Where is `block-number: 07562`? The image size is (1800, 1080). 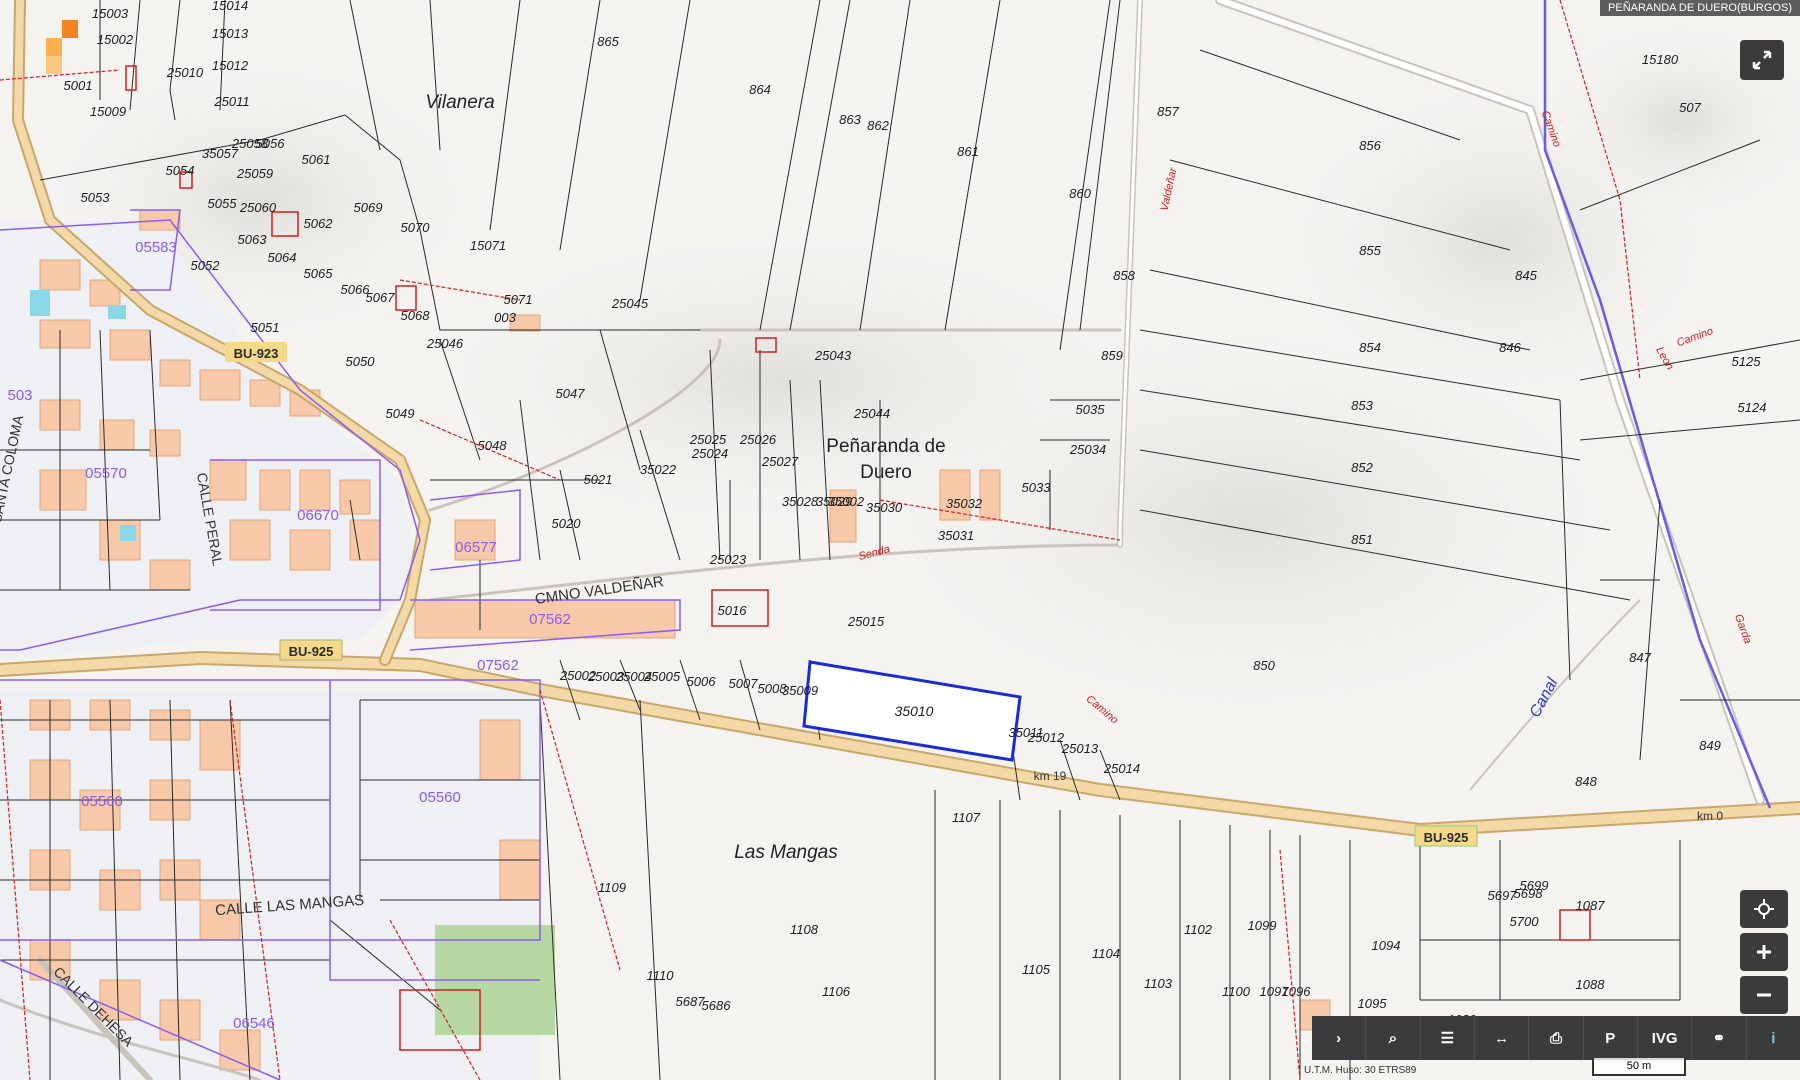 block-number: 07562 is located at coordinates (550, 619).